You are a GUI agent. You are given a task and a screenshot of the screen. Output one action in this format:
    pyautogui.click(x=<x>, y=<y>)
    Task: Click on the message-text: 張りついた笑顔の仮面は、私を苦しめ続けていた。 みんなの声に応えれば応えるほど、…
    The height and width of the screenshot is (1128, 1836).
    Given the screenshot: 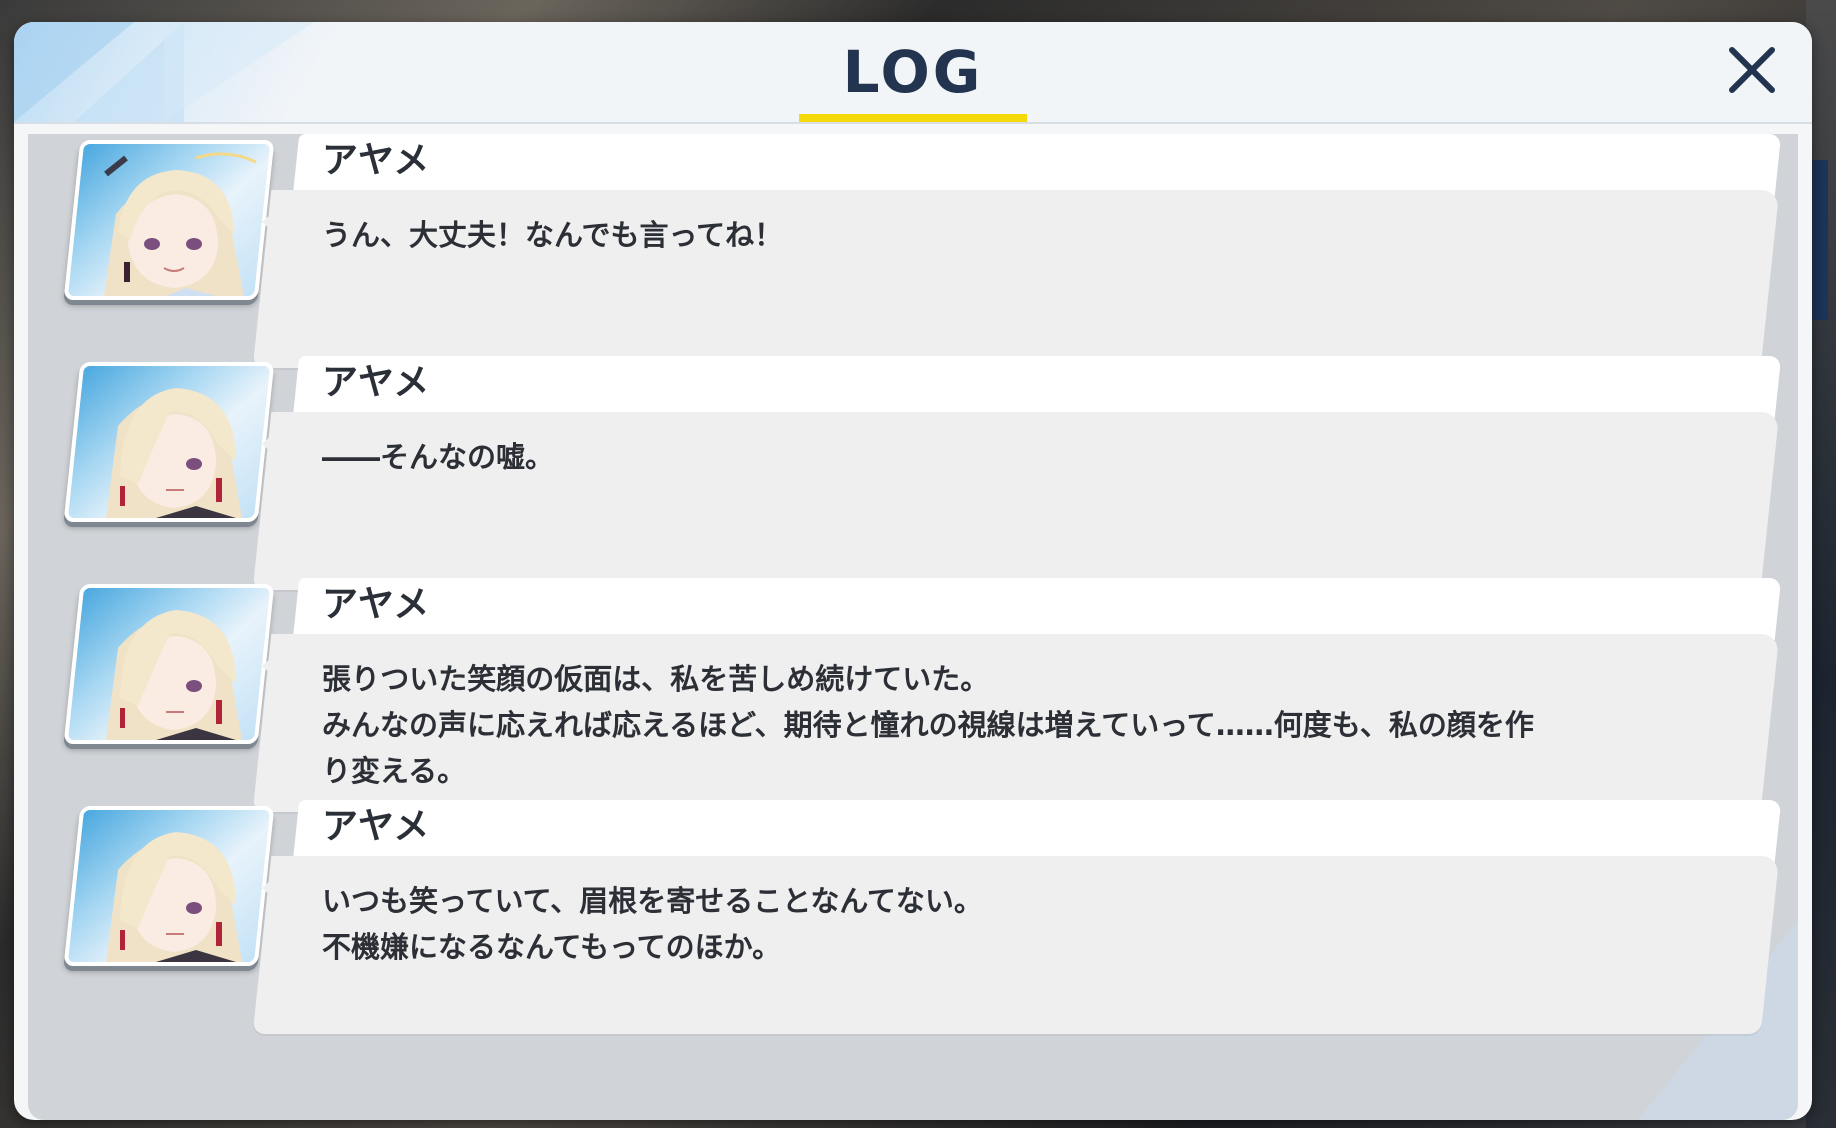 What is the action you would take?
    pyautogui.click(x=928, y=725)
    